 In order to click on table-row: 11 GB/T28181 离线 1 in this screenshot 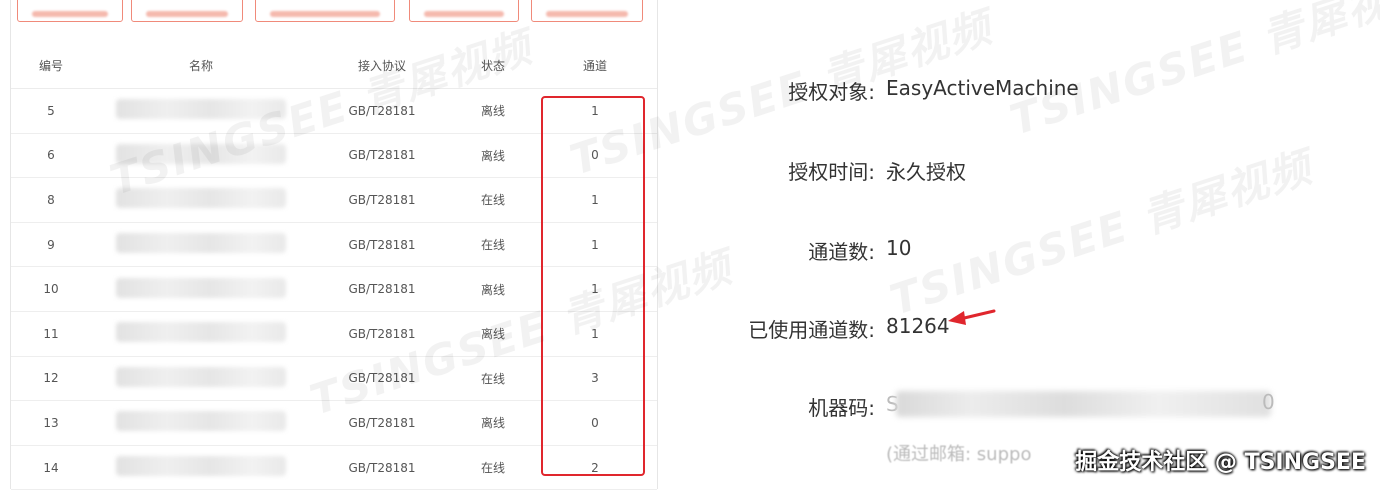, I will do `click(334, 334)`.